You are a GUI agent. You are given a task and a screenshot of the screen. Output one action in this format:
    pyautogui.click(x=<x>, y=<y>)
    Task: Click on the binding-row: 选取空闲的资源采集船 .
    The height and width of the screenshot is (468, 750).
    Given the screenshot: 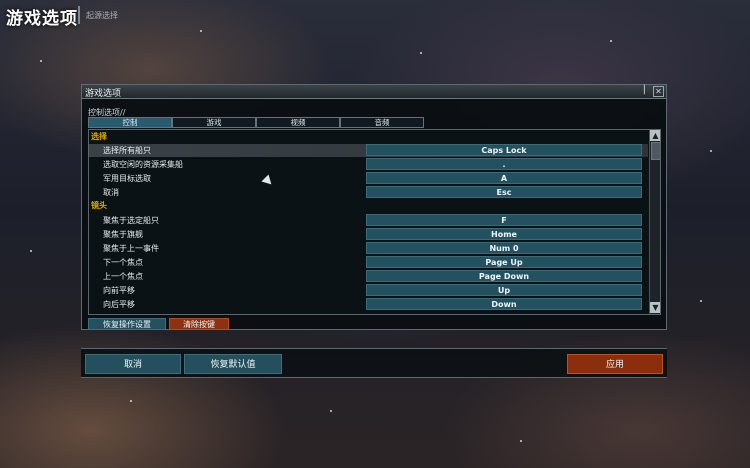 What is the action you would take?
    pyautogui.click(x=368, y=164)
    